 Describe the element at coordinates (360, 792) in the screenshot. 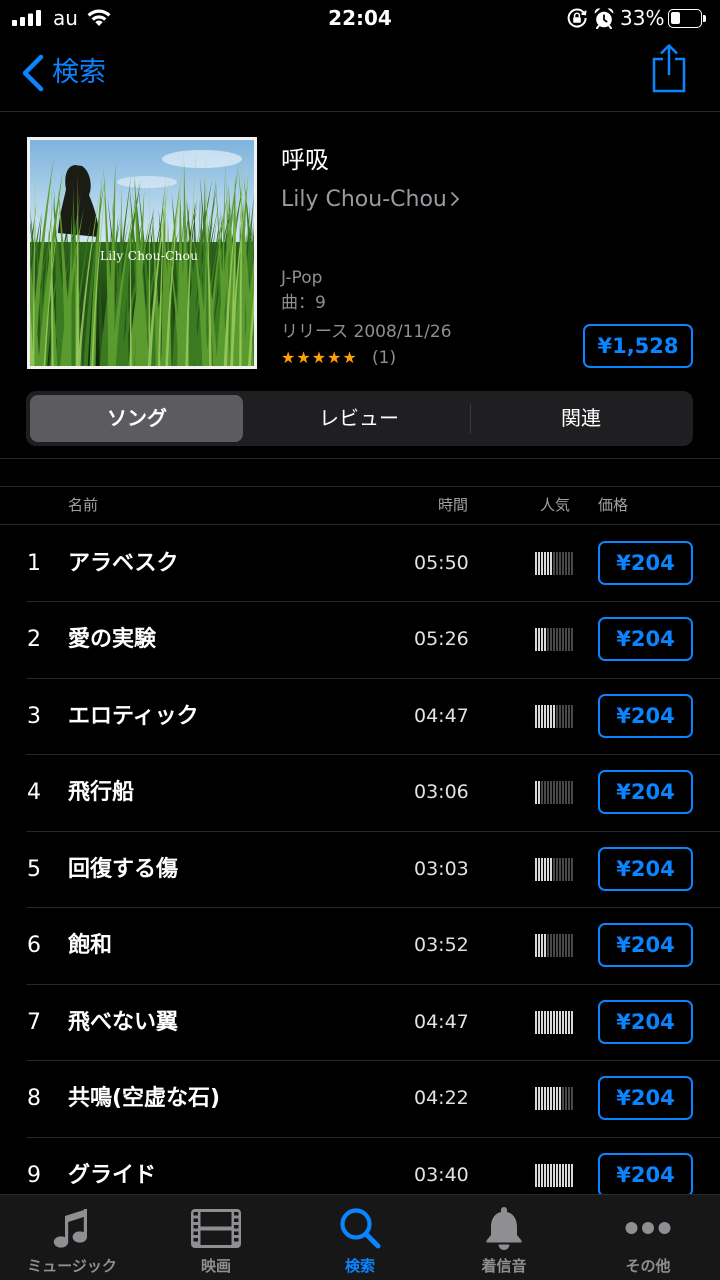

I see `track-row: 4 飛行船 03:06 ¥204` at that location.